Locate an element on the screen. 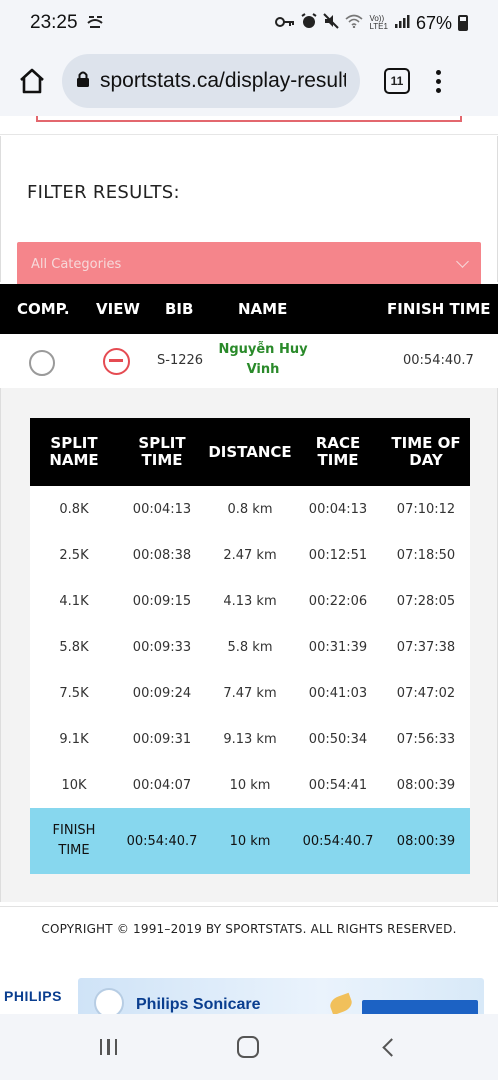 Image resolution: width=498 pixels, height=1080 pixels. signal-icon is located at coordinates (402, 23).